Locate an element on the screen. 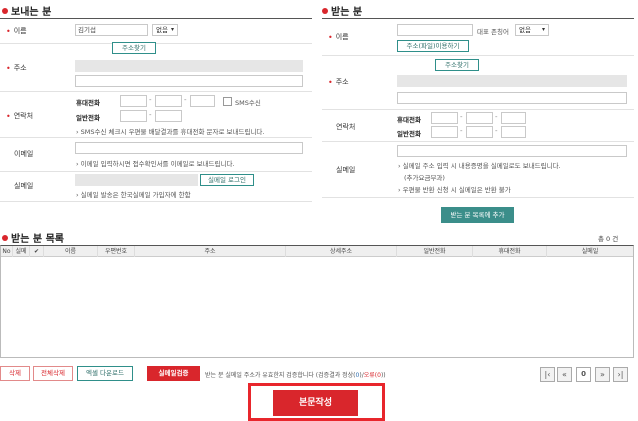 The width and height of the screenshot is (638, 421). sender-email-input is located at coordinates (189, 148).